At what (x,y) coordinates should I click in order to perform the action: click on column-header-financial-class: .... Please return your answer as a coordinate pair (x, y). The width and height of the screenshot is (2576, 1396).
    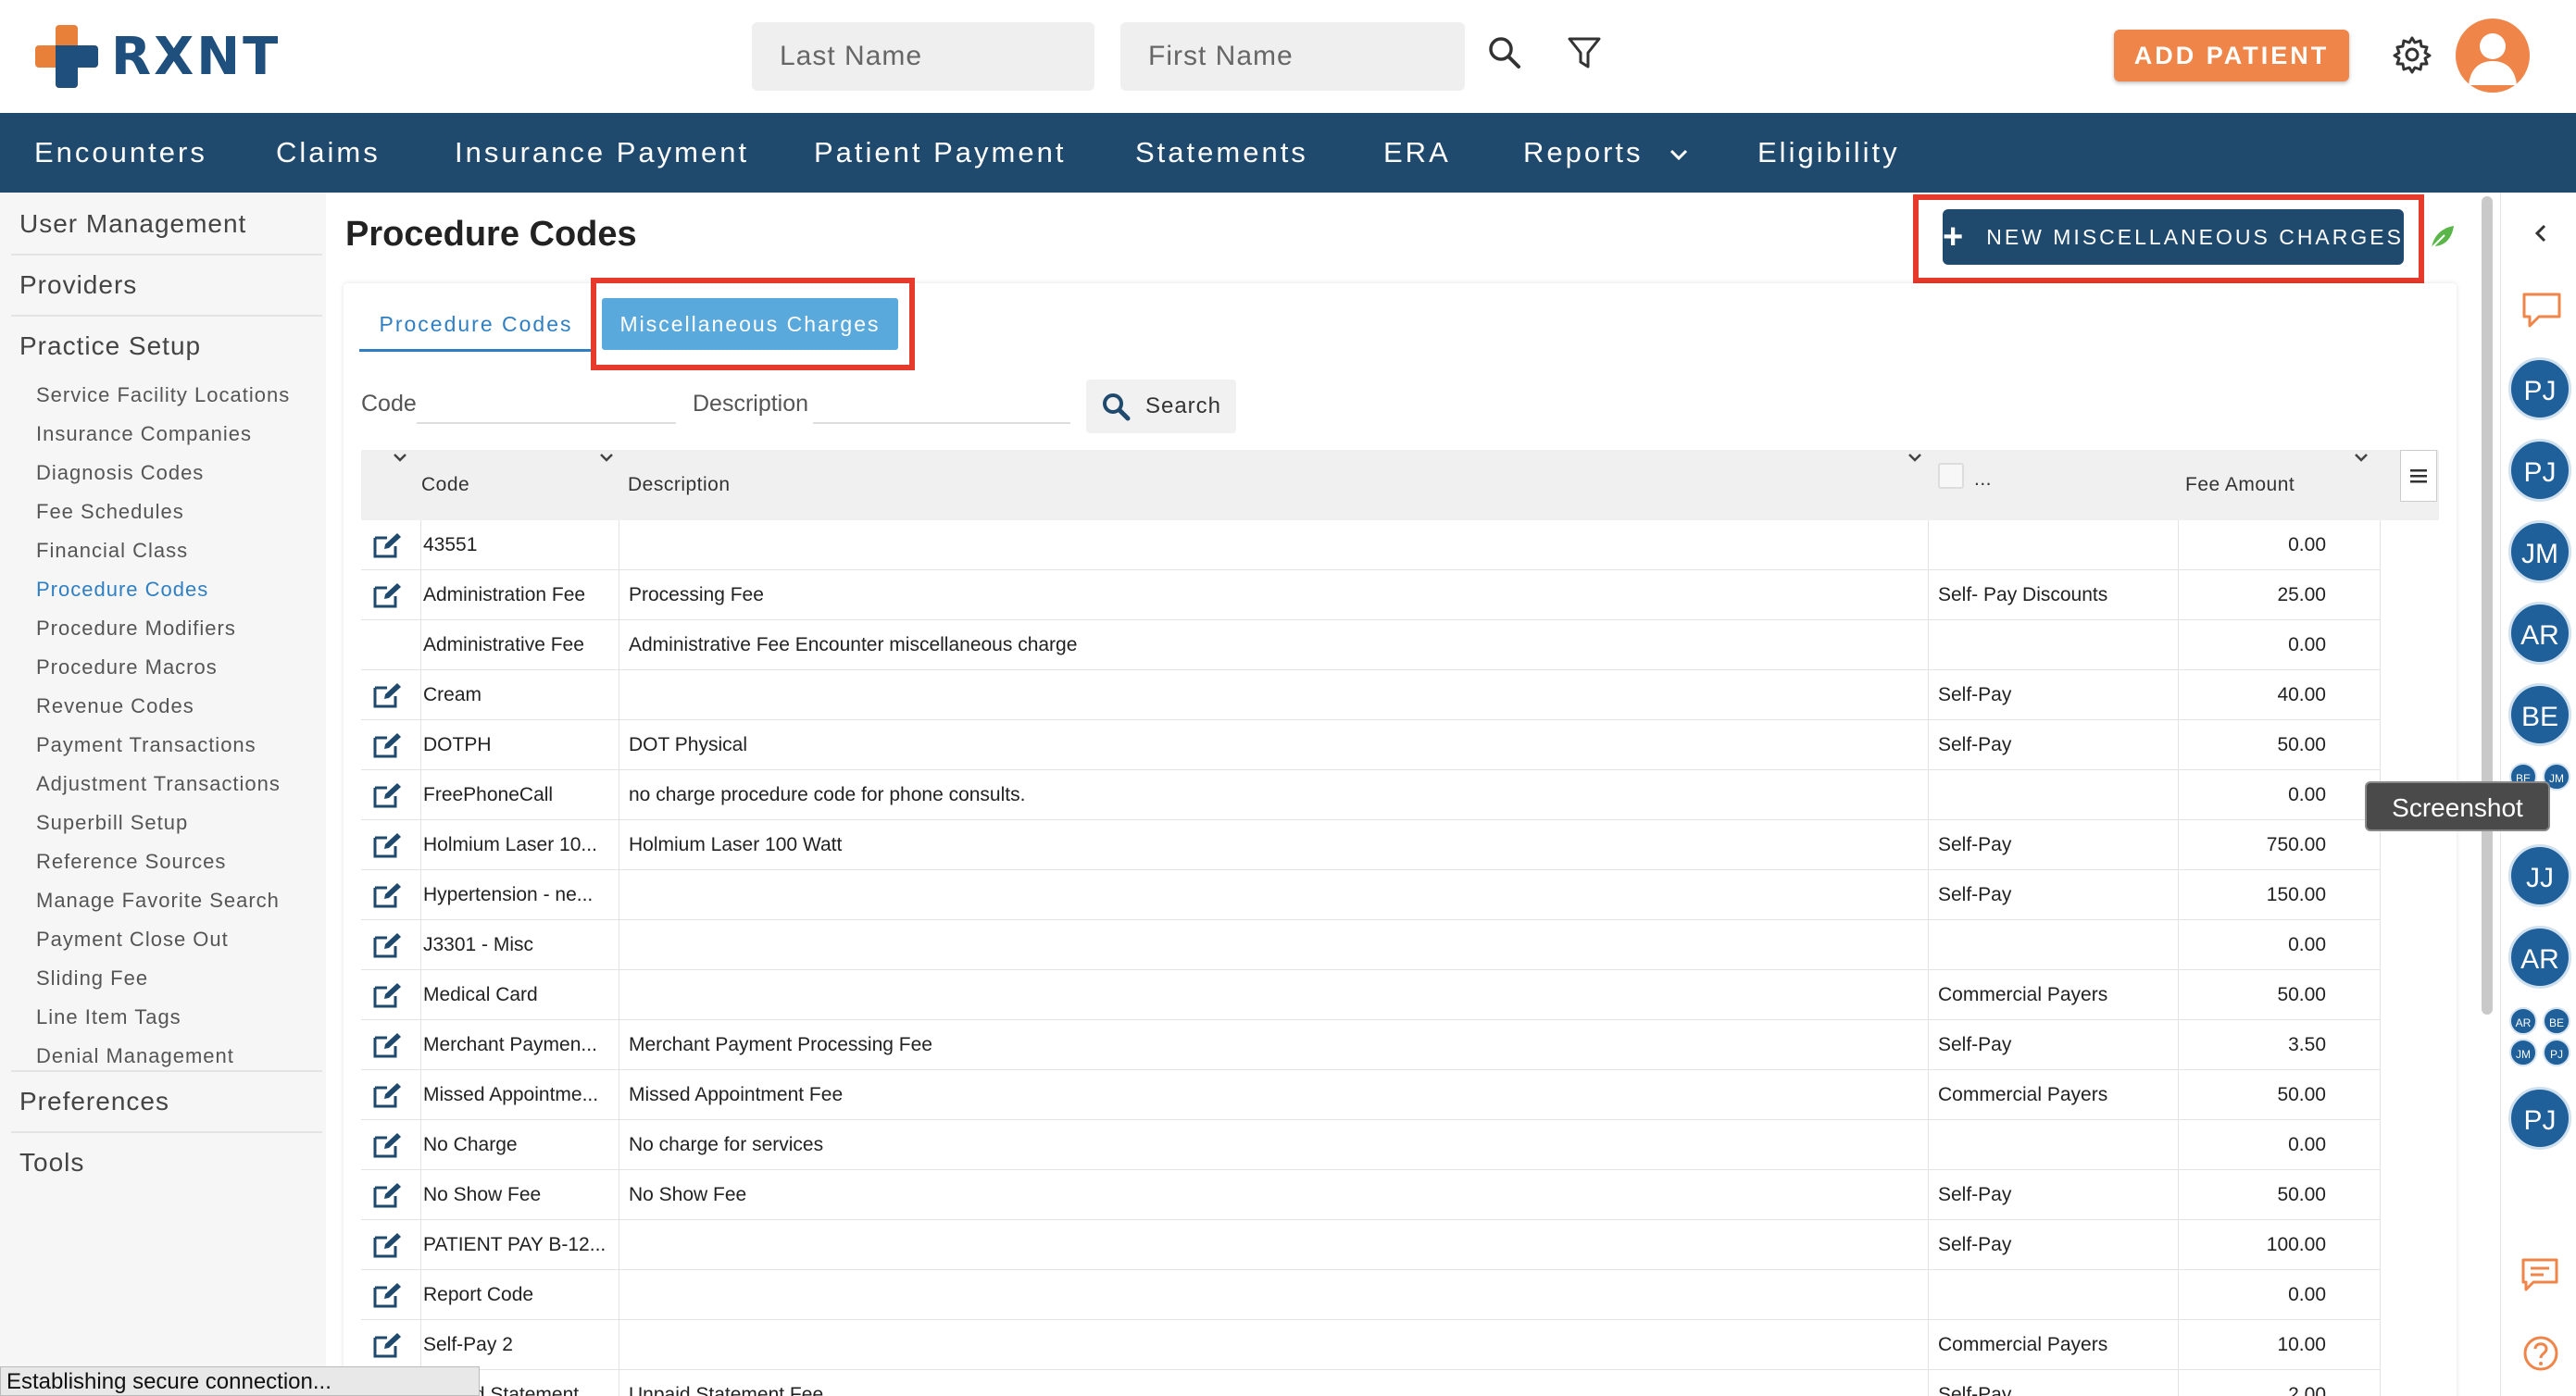
    Looking at the image, I should click on (1983, 479).